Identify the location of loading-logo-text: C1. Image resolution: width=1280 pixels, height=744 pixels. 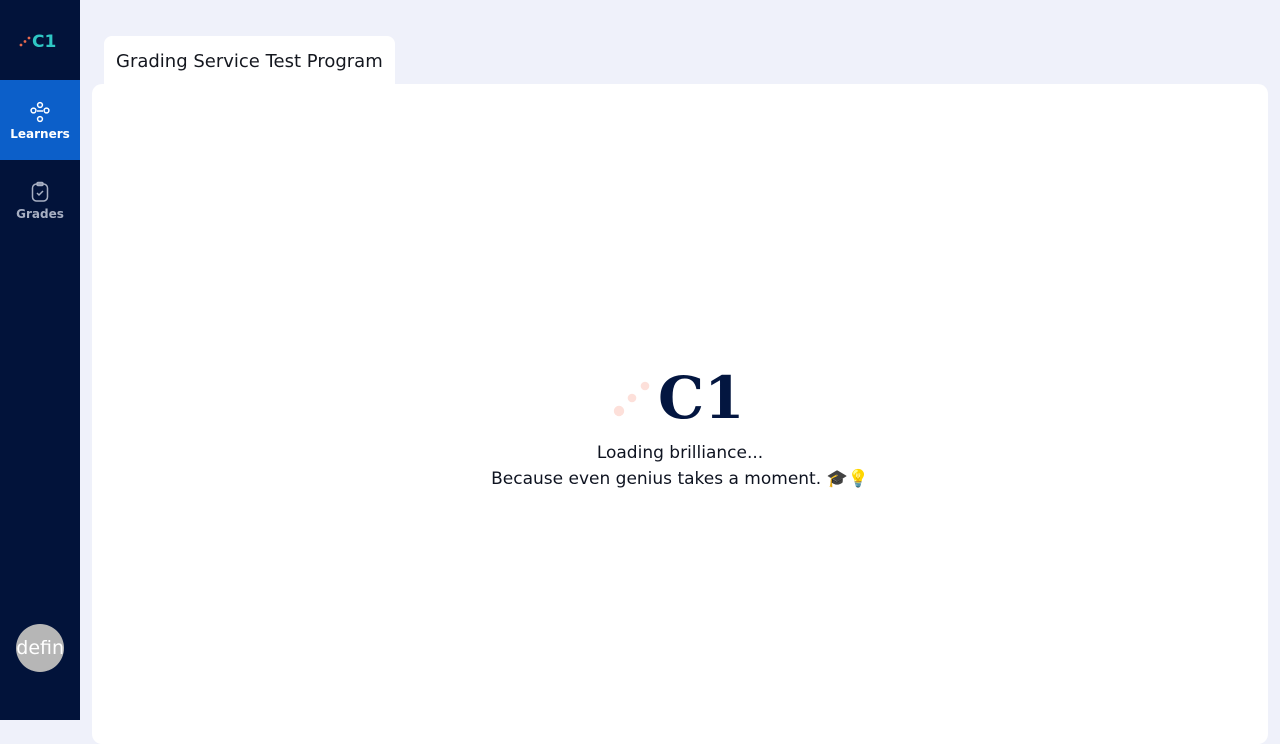
(701, 394).